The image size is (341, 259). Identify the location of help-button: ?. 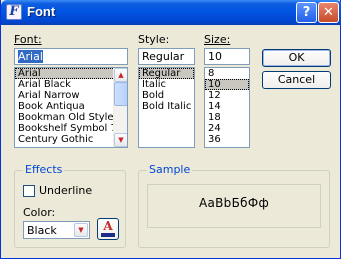
(306, 12).